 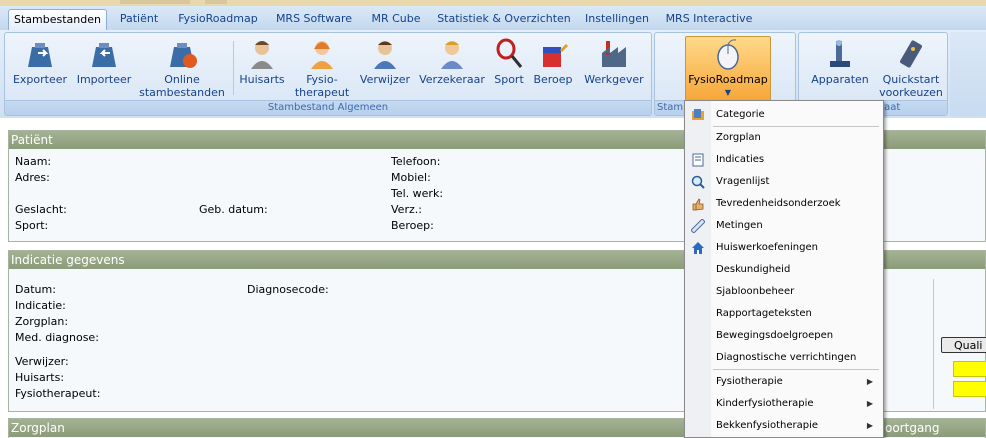 What do you see at coordinates (57, 337) in the screenshot?
I see `med-diagnose-label: Med. diagnose:` at bounding box center [57, 337].